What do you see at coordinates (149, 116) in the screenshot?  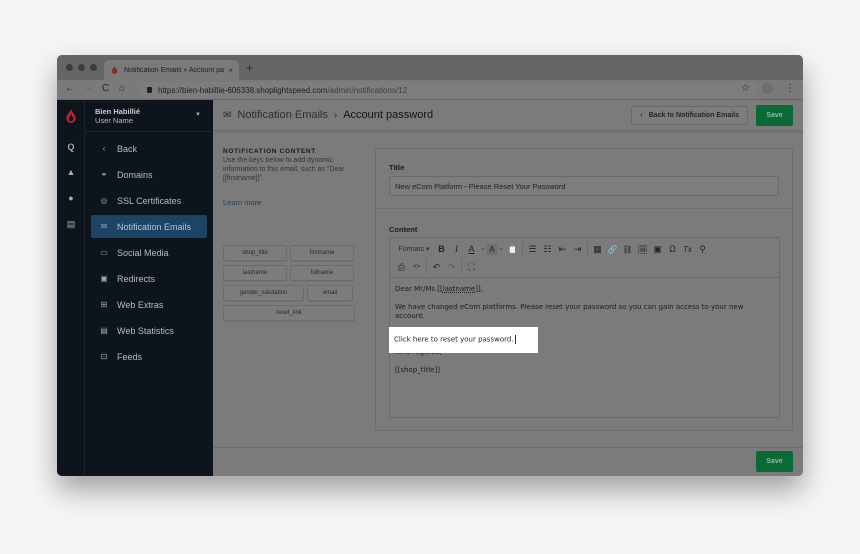 I see `shop-switcher: Bien Habillié User Name ▼` at bounding box center [149, 116].